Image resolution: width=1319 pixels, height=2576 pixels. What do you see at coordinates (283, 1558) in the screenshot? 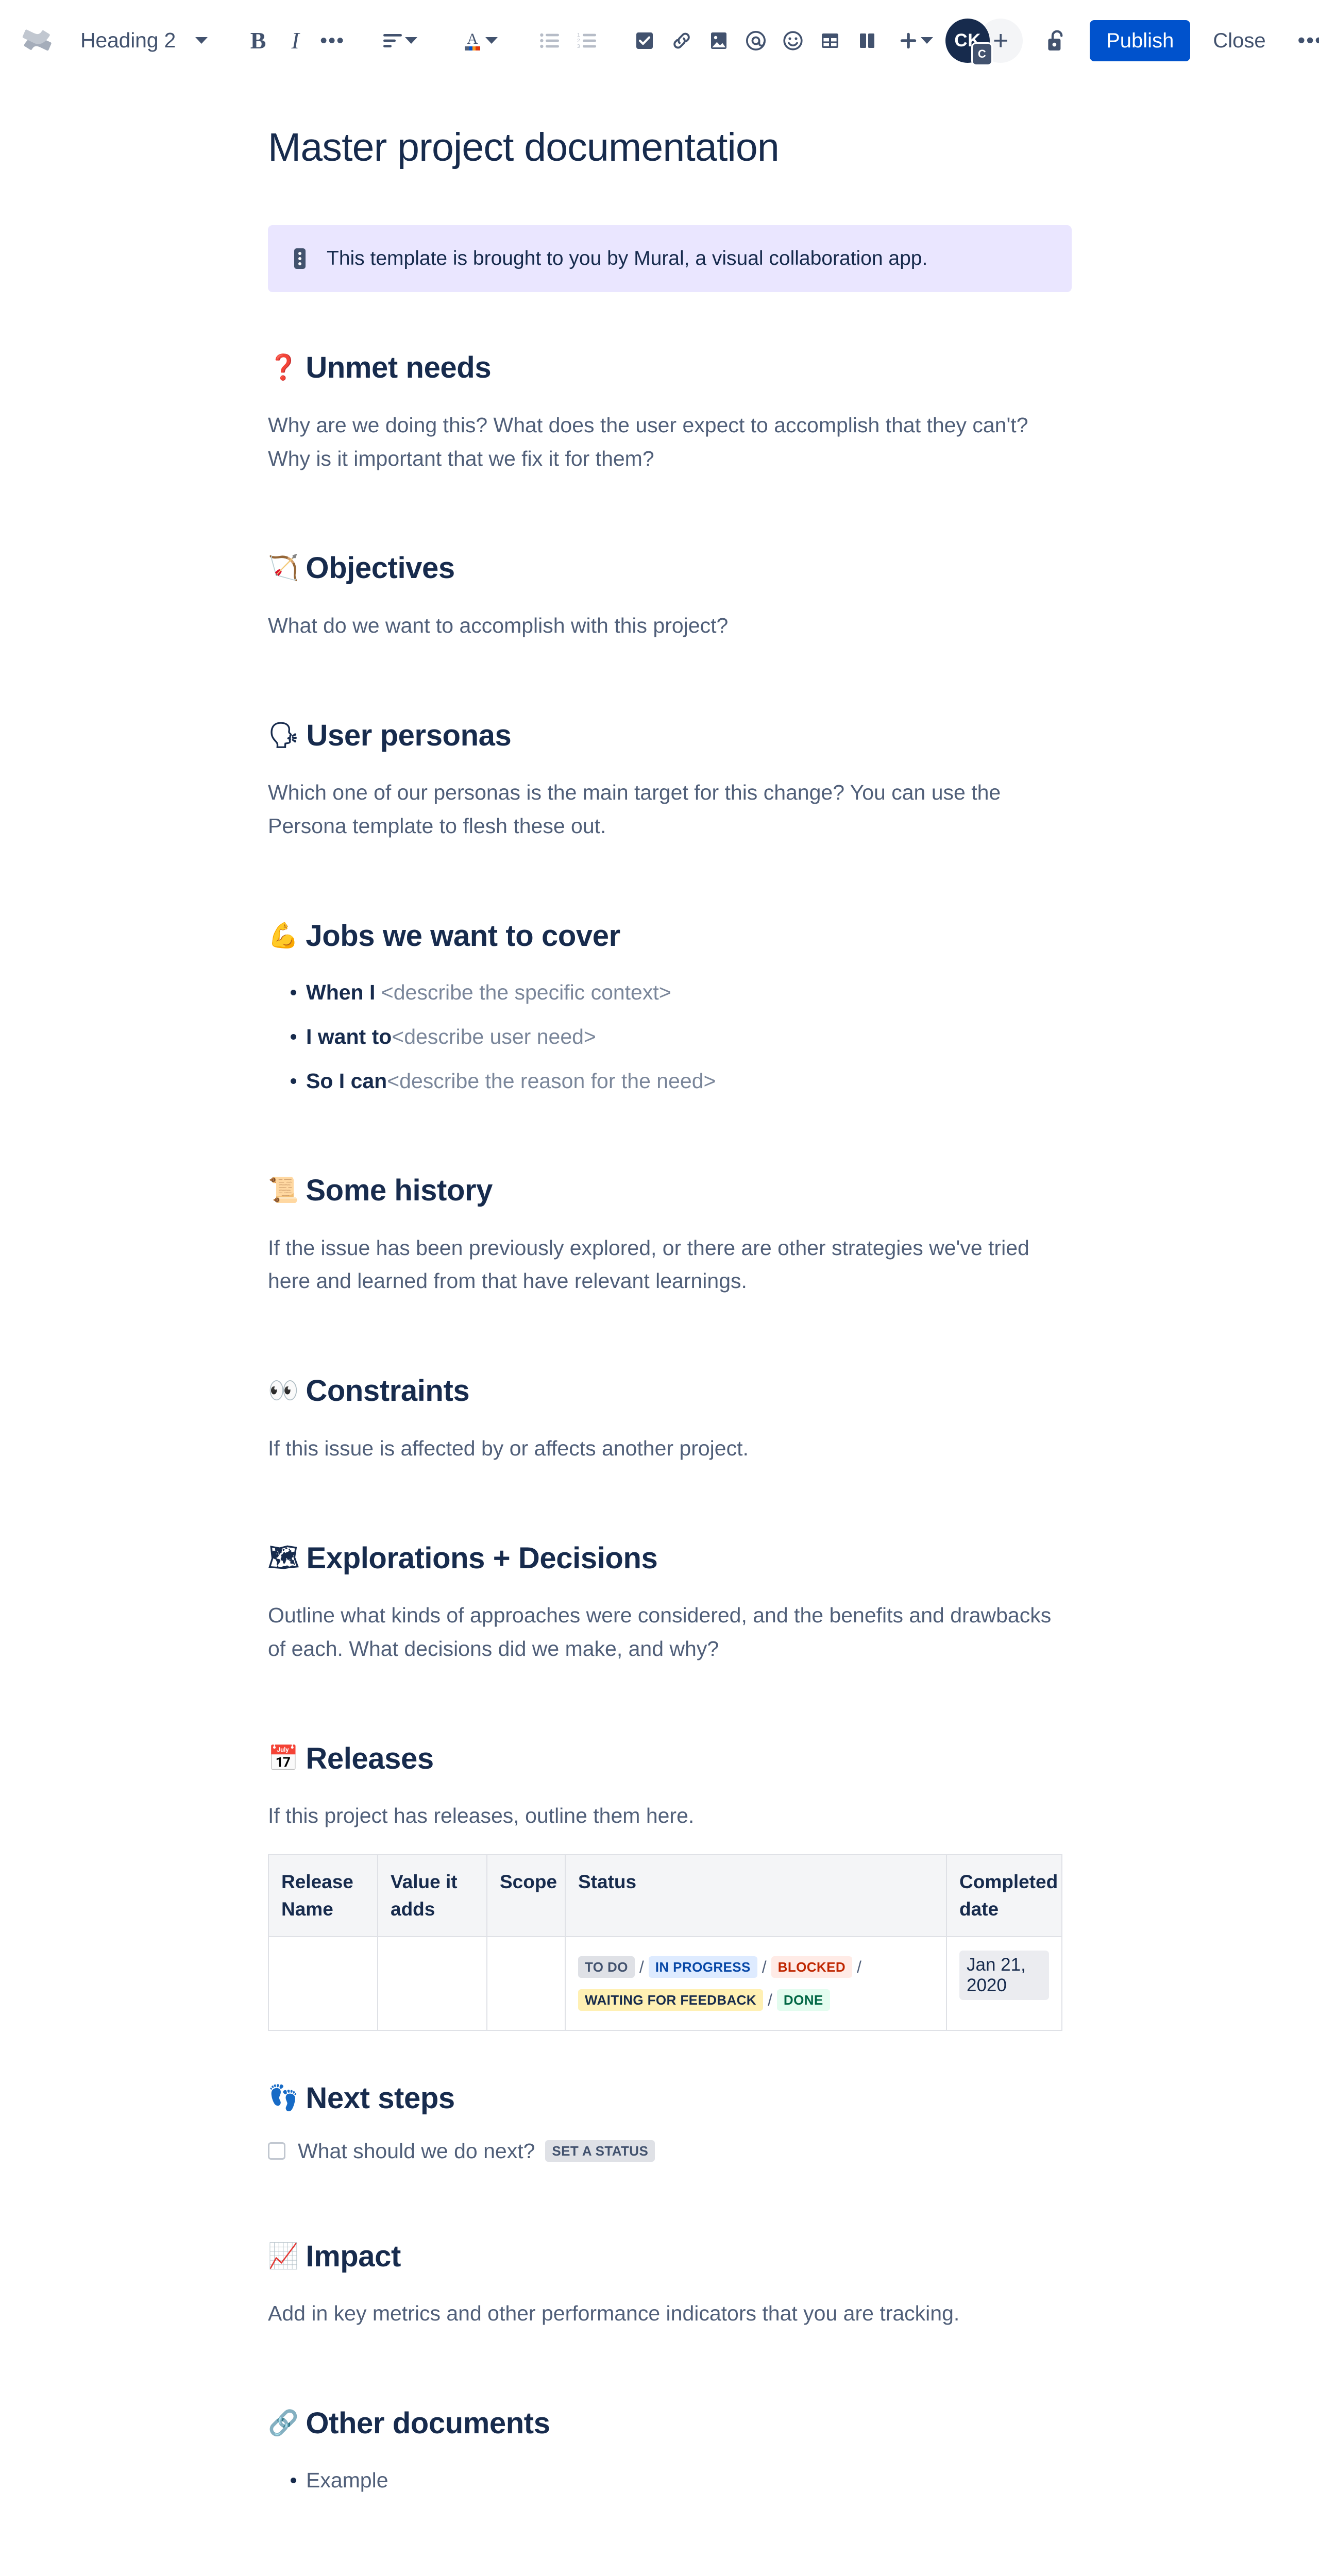
I see `world-map-emoji: 🗺` at bounding box center [283, 1558].